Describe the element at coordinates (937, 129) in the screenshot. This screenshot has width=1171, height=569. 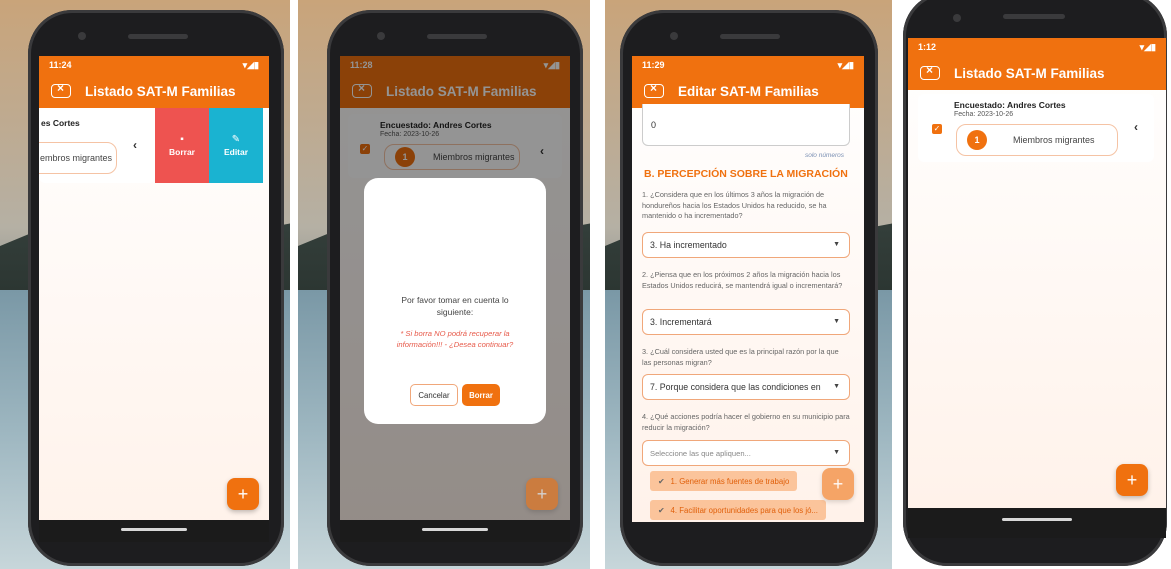
I see `checkbox: ✓` at that location.